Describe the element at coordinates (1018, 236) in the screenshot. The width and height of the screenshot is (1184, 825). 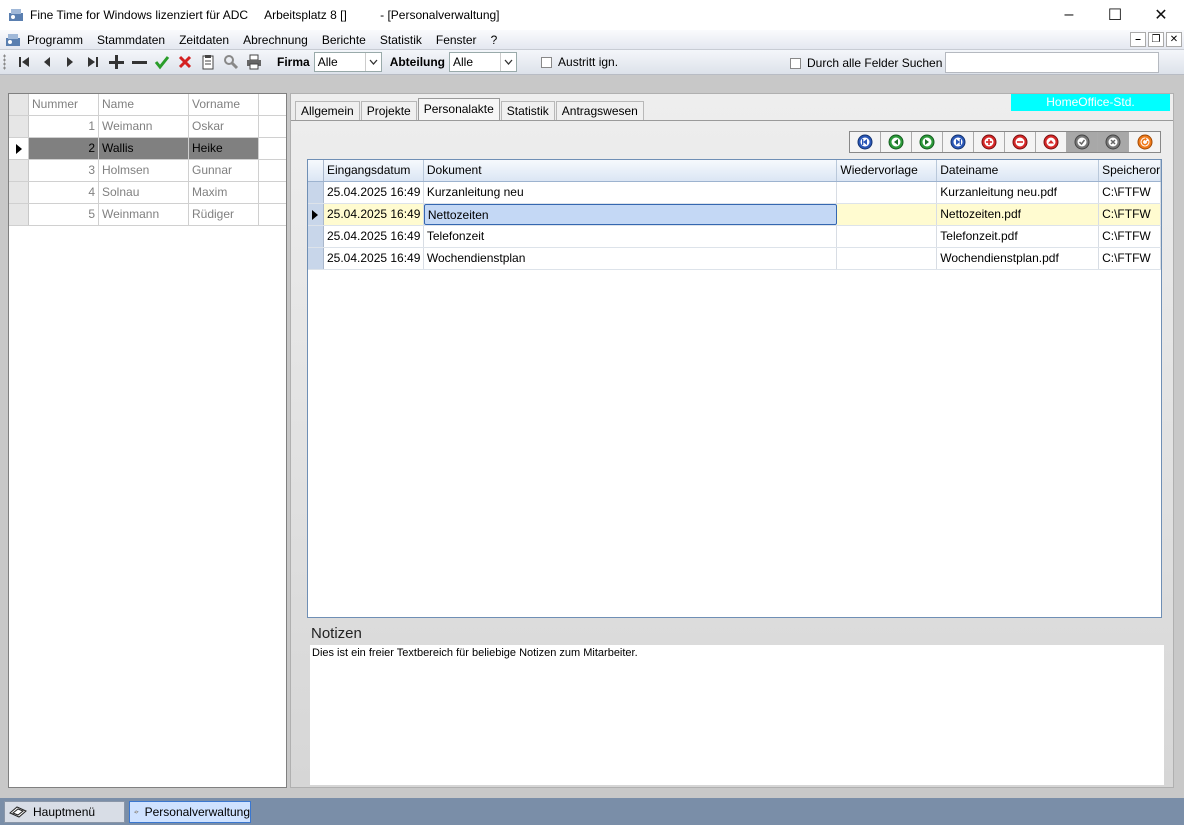
I see `document-dateiname: Telefonzeit.pdf` at that location.